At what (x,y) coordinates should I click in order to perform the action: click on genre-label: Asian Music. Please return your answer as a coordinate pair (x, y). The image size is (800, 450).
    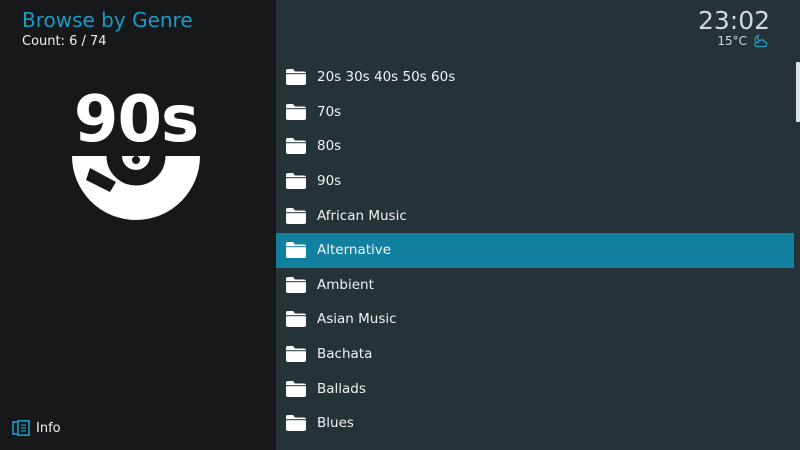
    Looking at the image, I should click on (357, 319).